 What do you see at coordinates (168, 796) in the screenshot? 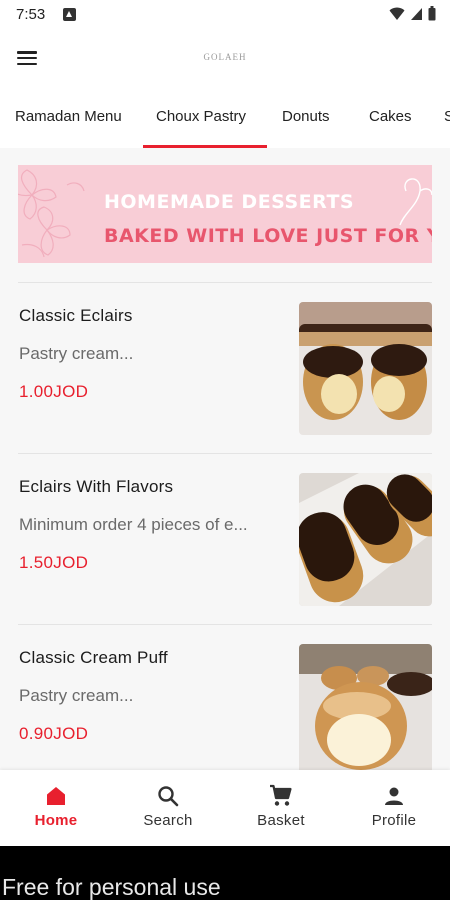
I see `search-icon` at bounding box center [168, 796].